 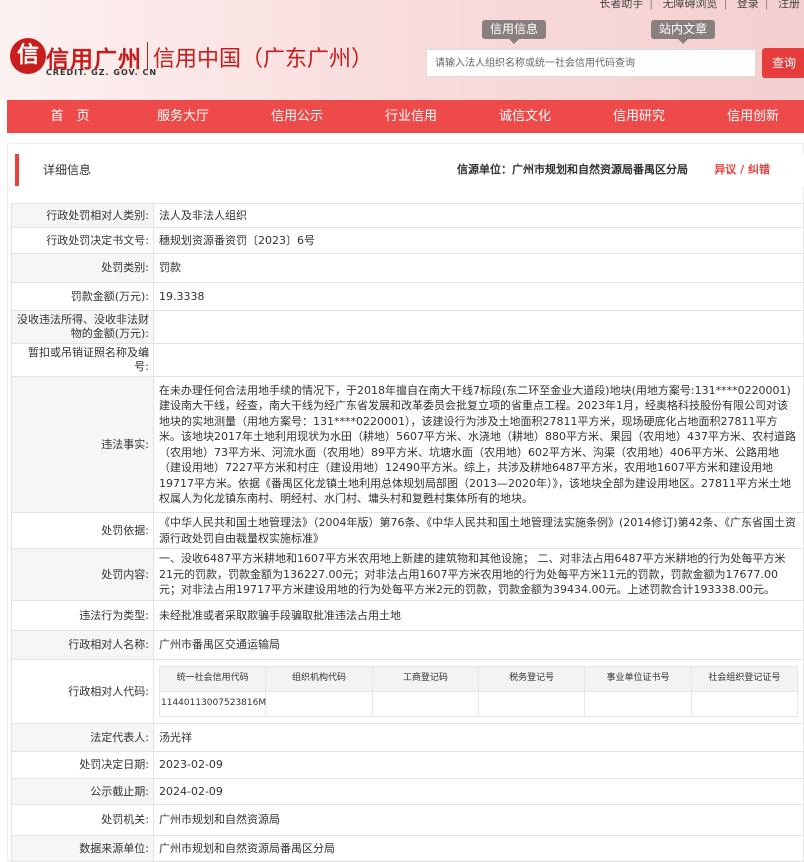 I want to click on row-label: 罚款金额(万元):, so click(x=82, y=296).